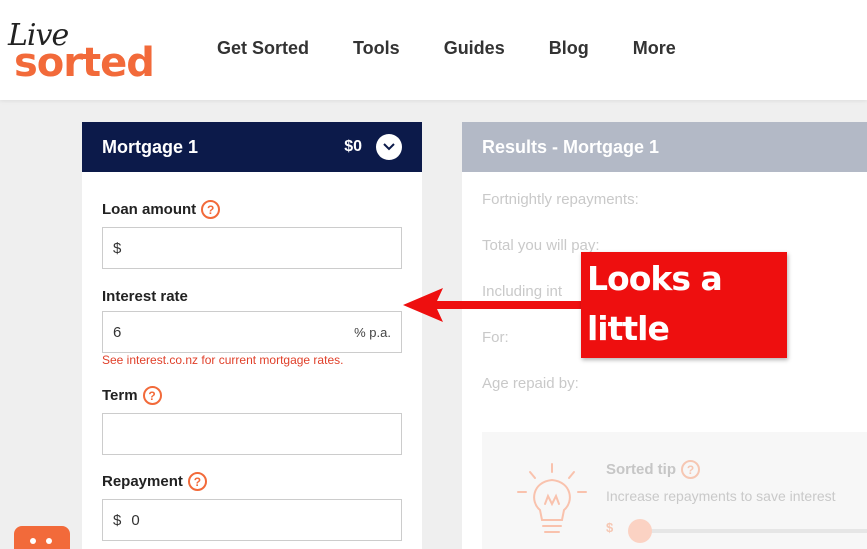 Image resolution: width=867 pixels, height=549 pixels. What do you see at coordinates (252, 248) in the screenshot?
I see `loan-amount-input: $` at bounding box center [252, 248].